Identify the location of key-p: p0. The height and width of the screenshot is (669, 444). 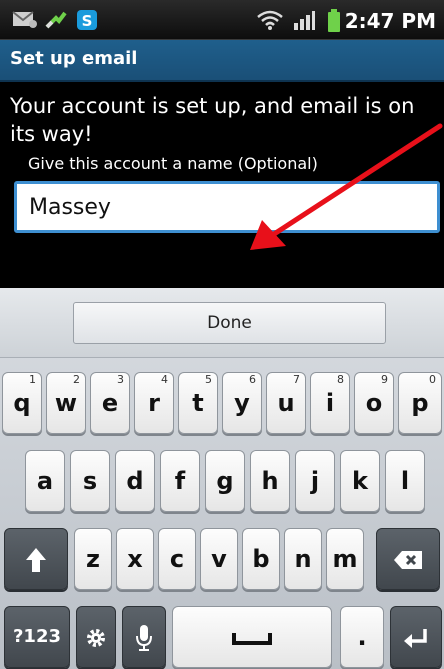
(420, 403).